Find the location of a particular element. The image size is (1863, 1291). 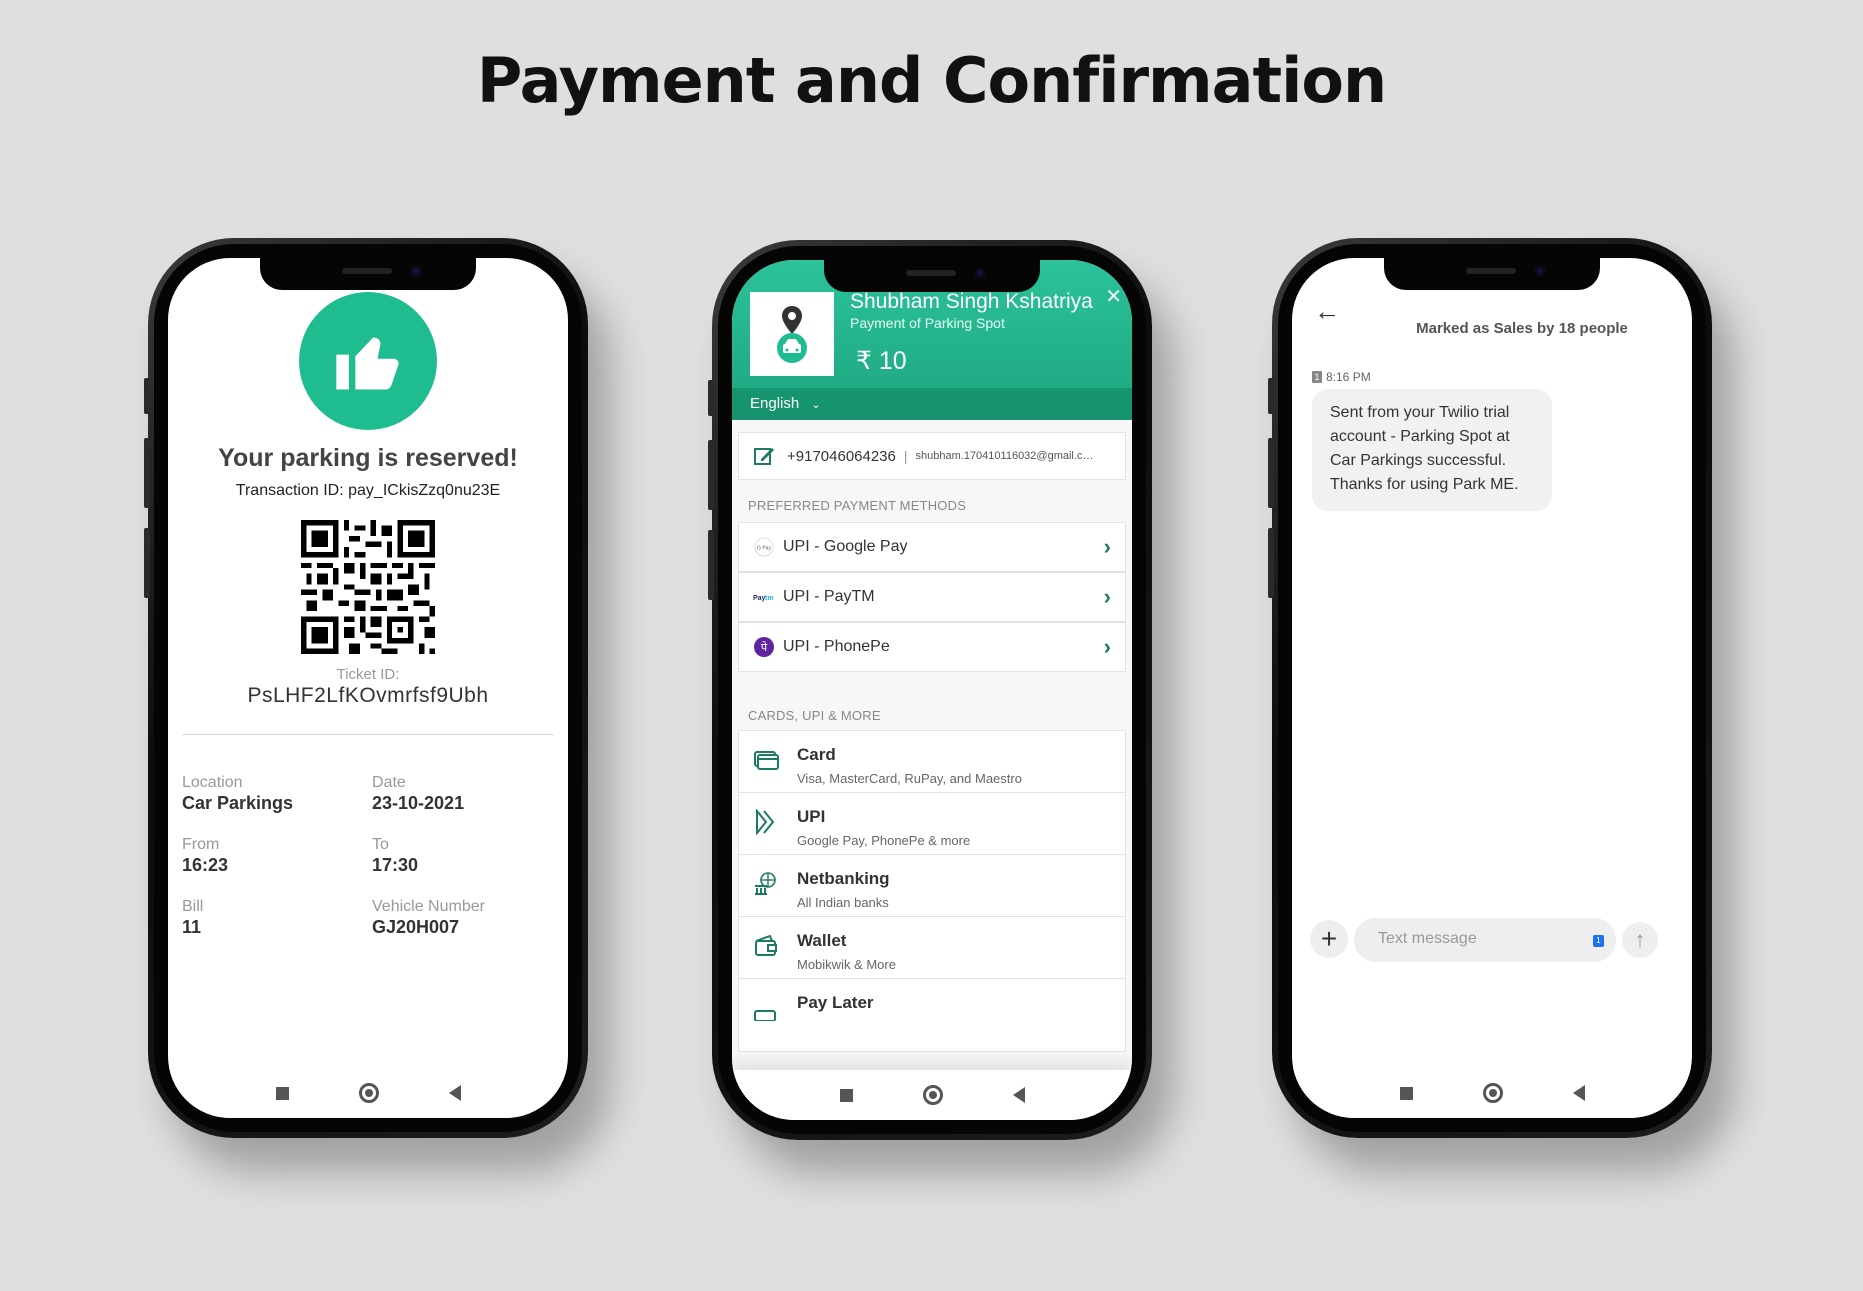

send-icon: ↑ is located at coordinates (1640, 940).